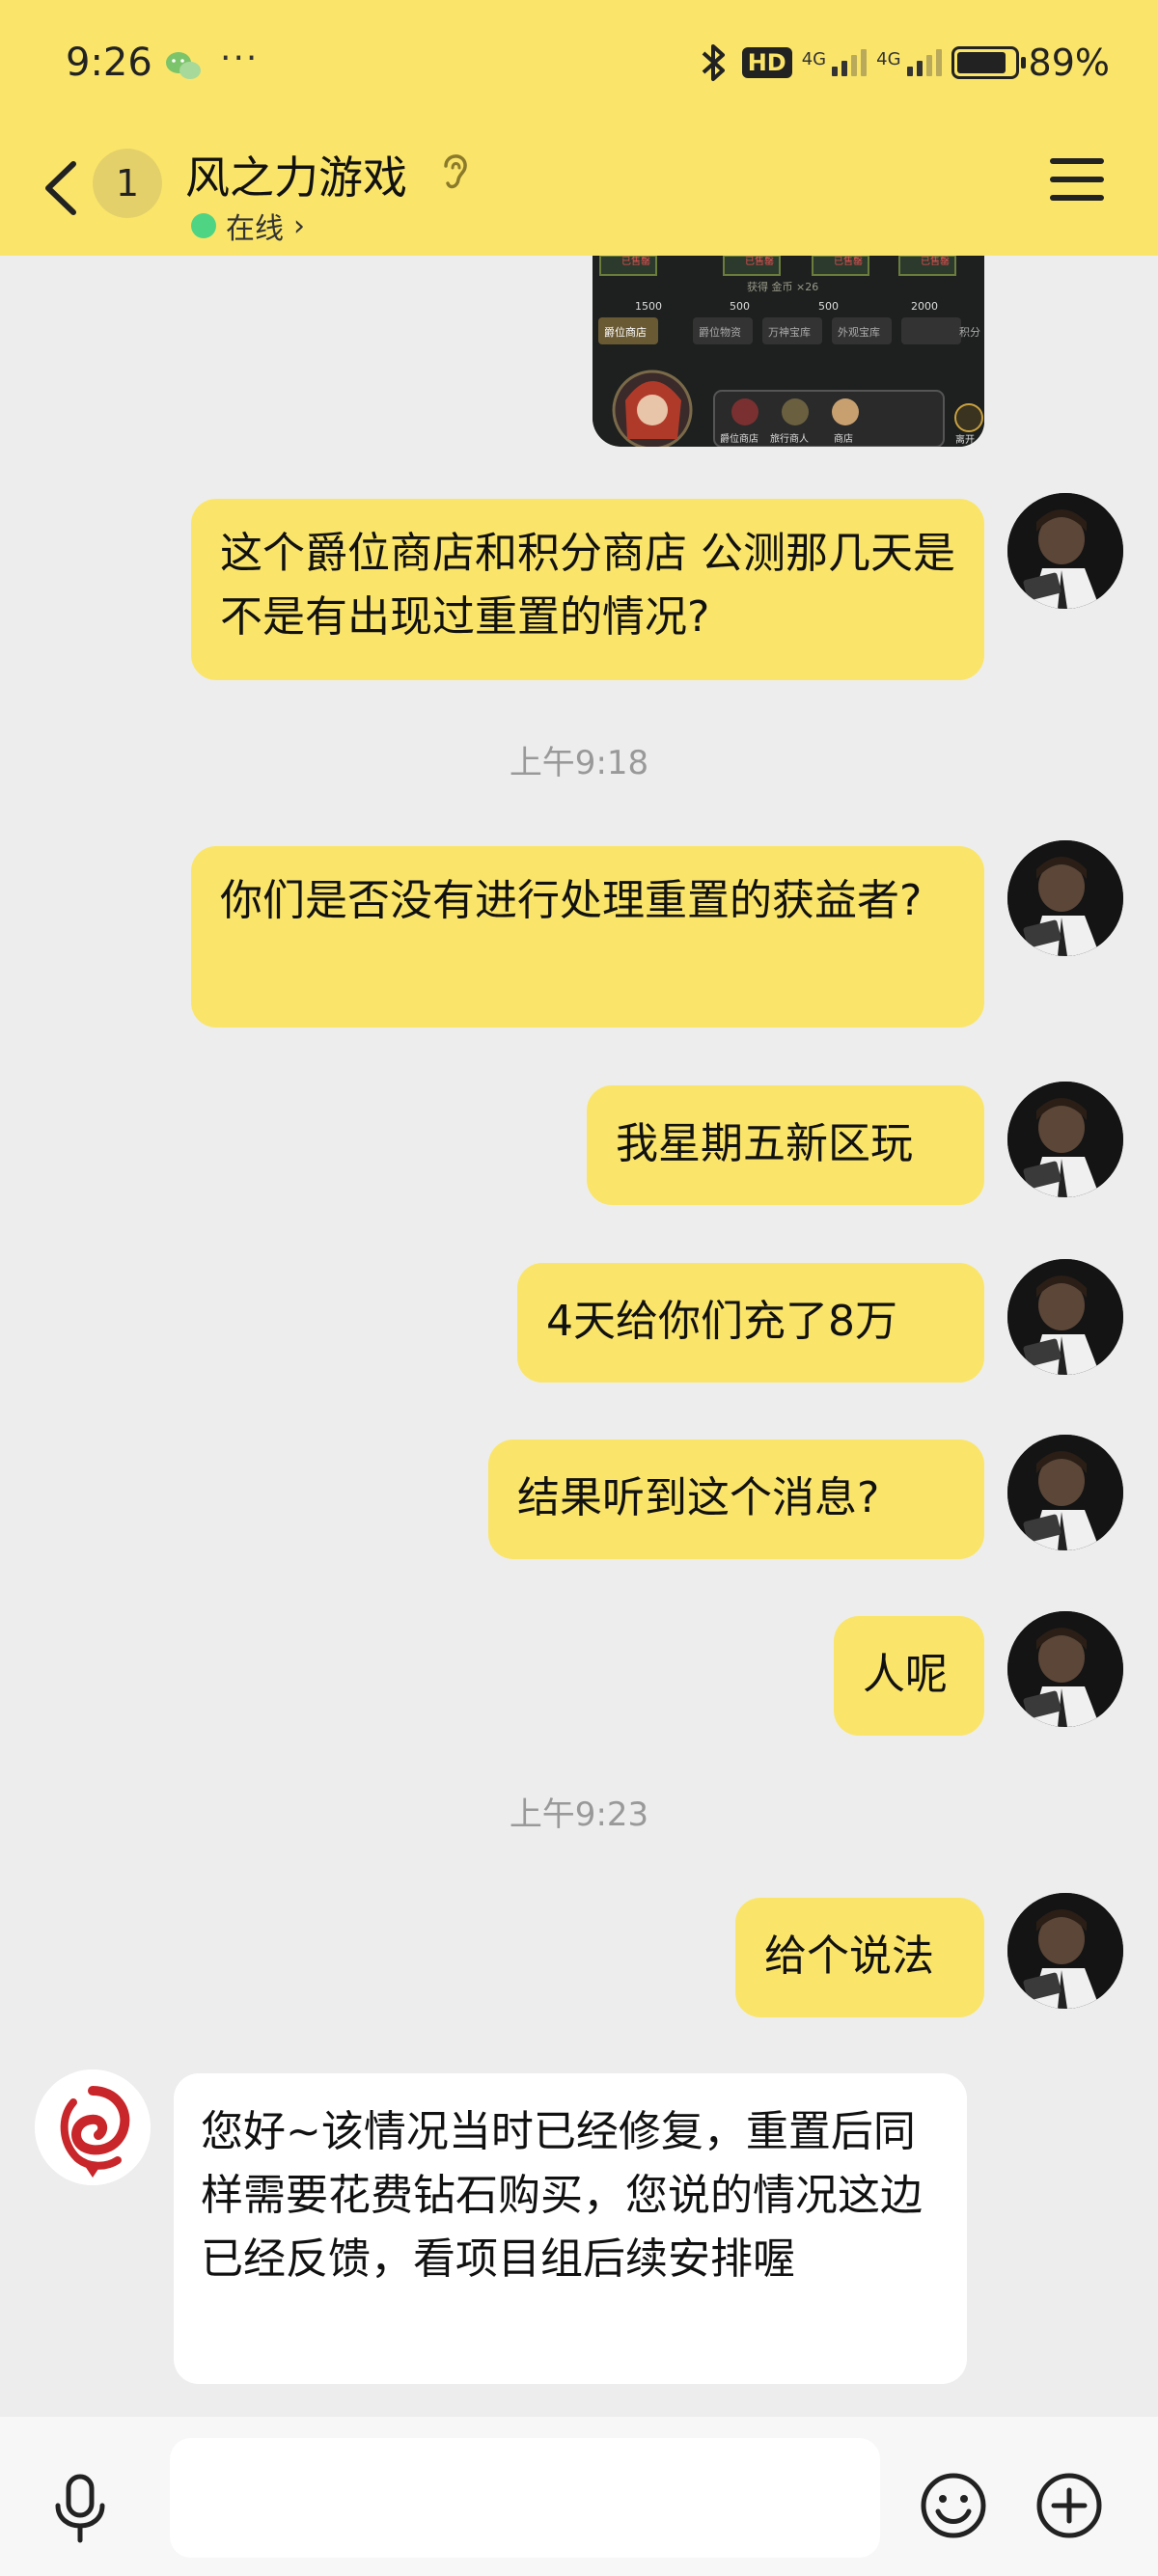 The width and height of the screenshot is (1158, 2576). What do you see at coordinates (859, 1958) in the screenshot?
I see `sent-message-bubble: 给个说法` at bounding box center [859, 1958].